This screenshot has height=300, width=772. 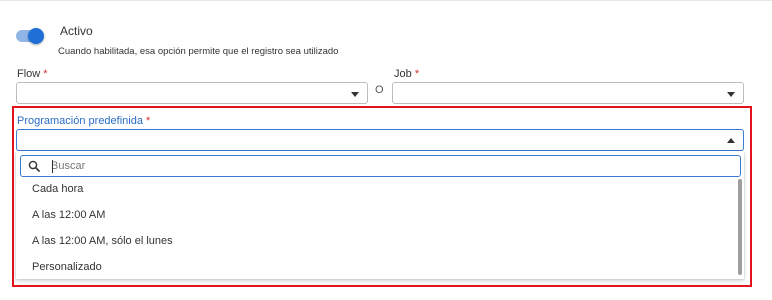 I want to click on scrollbar-thumb, so click(x=740, y=227).